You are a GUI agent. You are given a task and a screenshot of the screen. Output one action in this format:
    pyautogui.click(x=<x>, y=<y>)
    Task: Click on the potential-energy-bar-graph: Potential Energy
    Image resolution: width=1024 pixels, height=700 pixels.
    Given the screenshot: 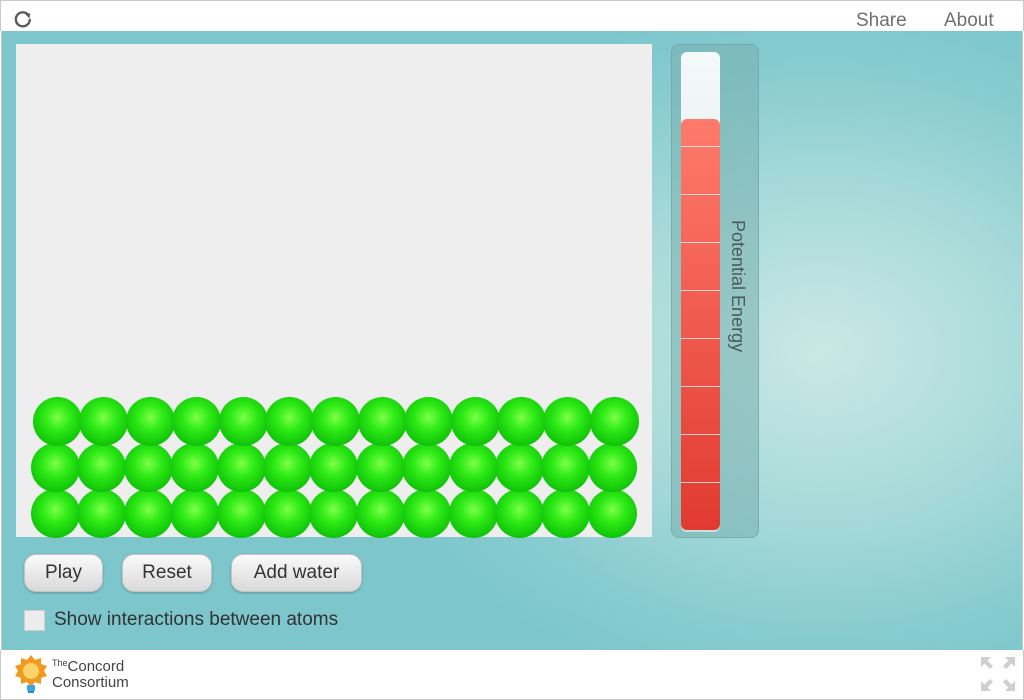 What is the action you would take?
    pyautogui.click(x=715, y=291)
    